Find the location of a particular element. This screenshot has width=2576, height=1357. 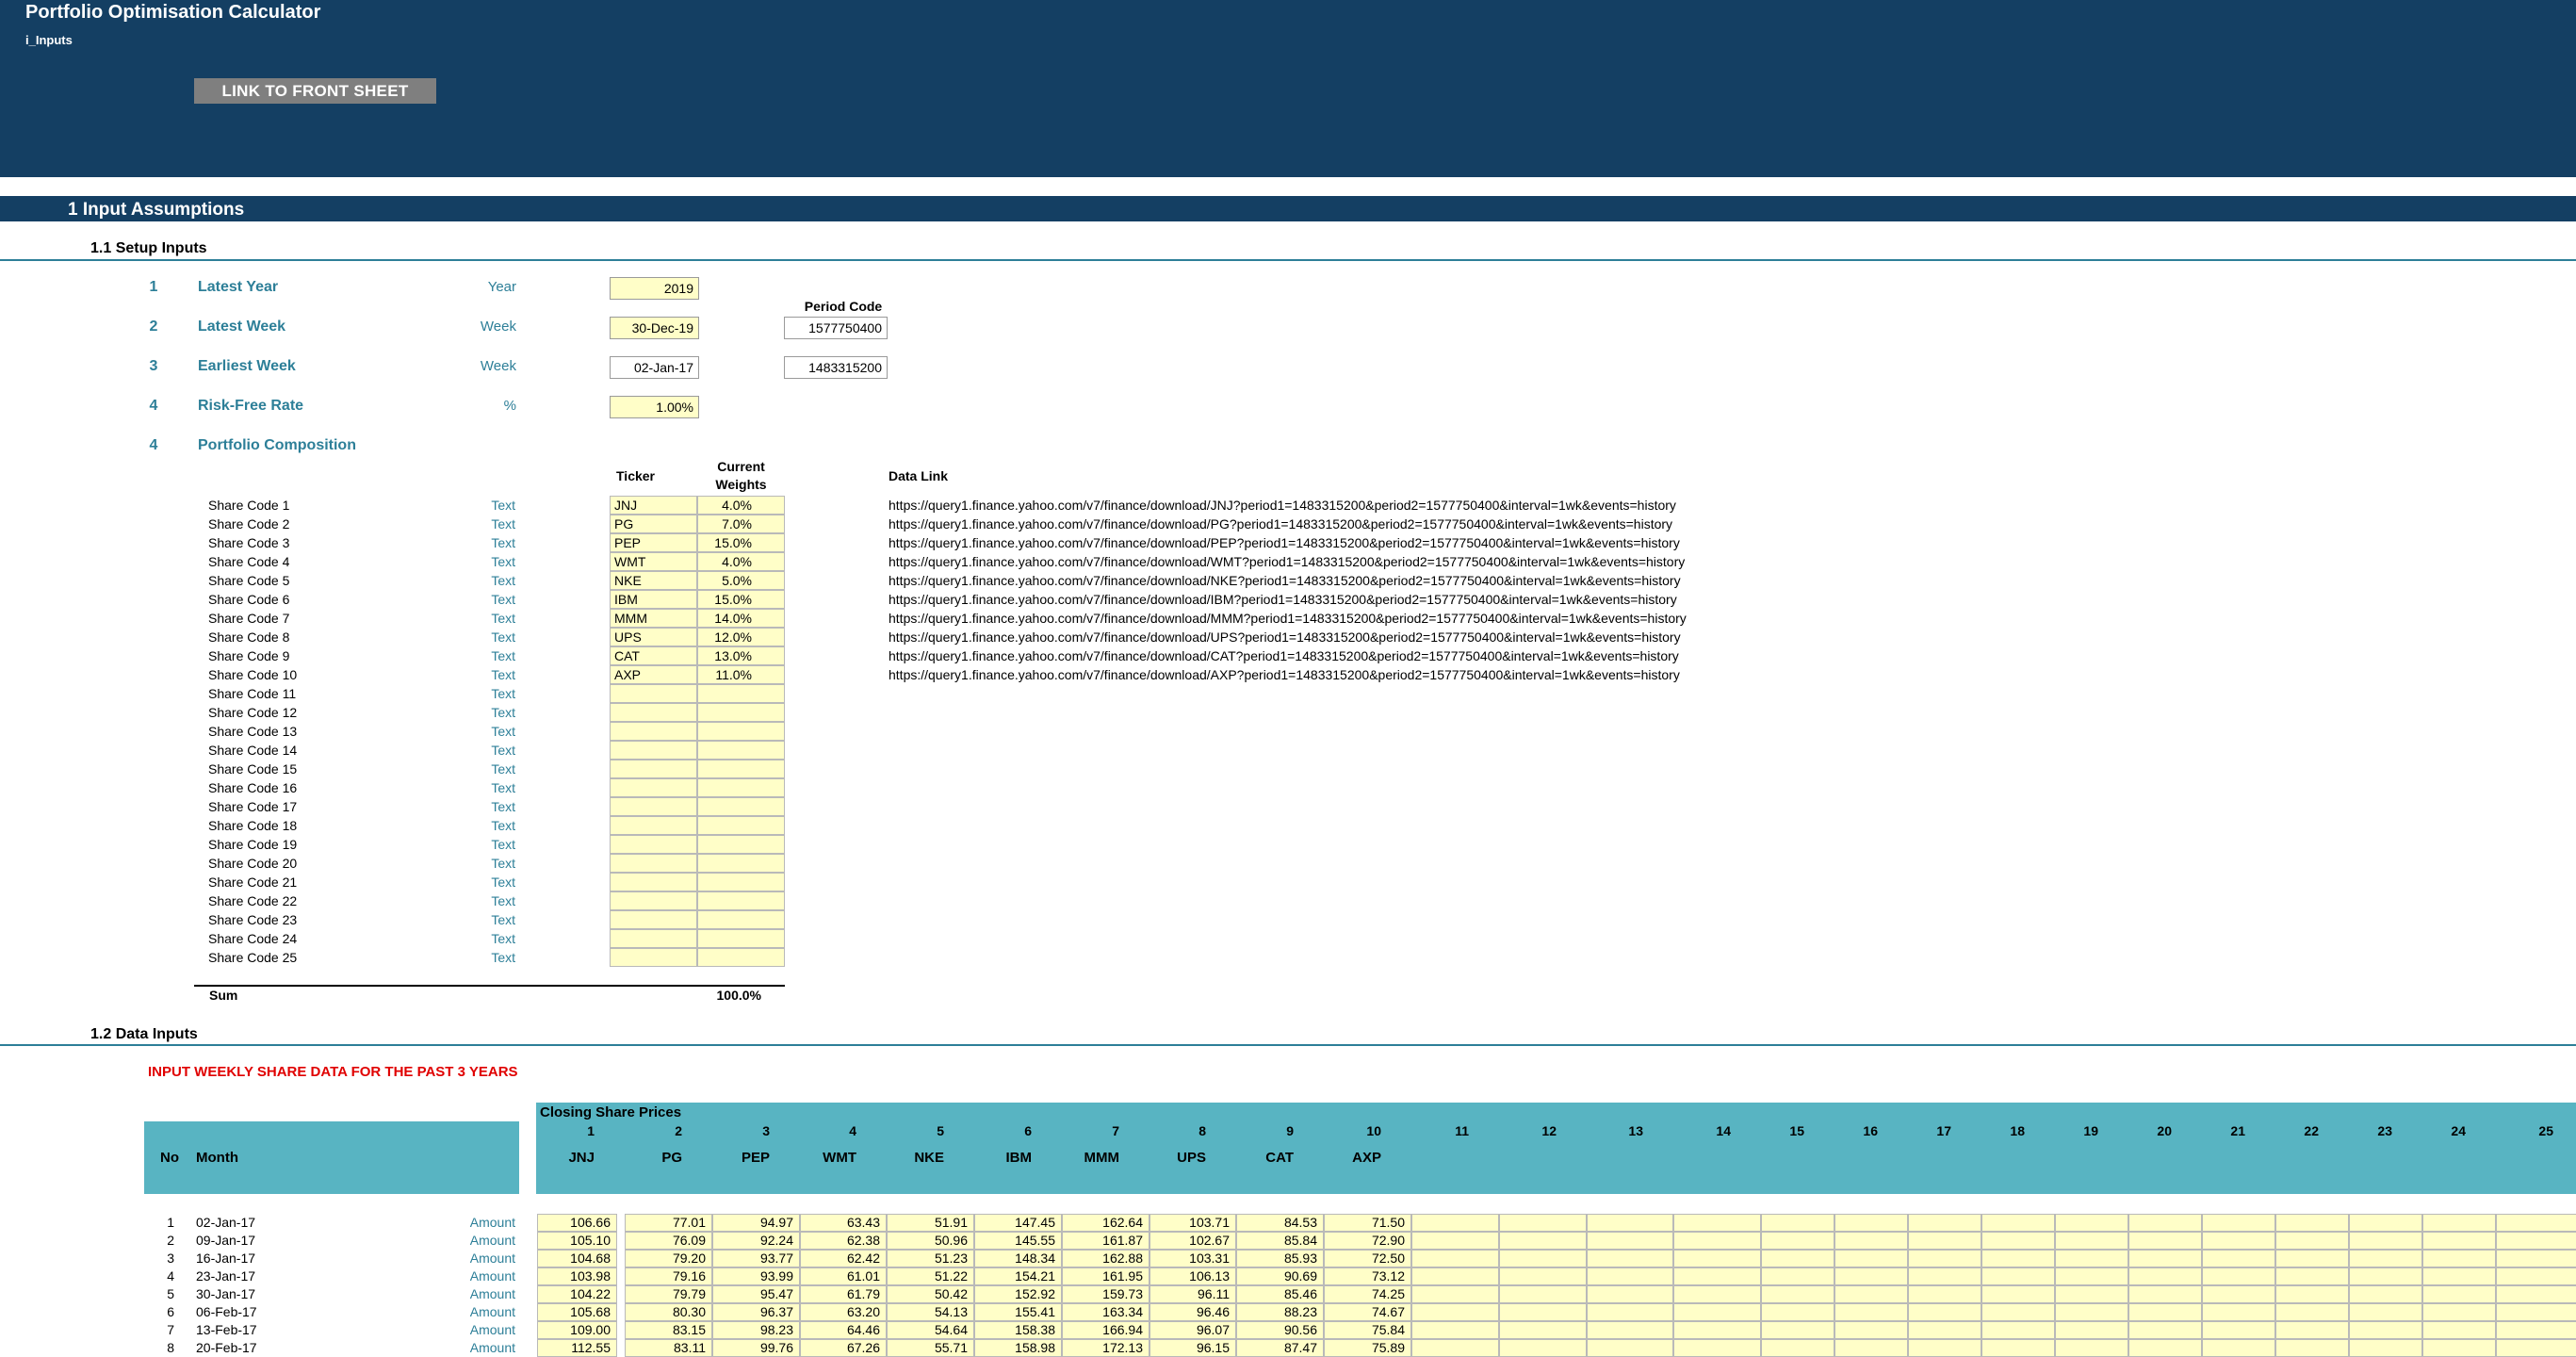

link-to-front-sheet-button: LINK TO FRONT SHEET is located at coordinates (315, 91).